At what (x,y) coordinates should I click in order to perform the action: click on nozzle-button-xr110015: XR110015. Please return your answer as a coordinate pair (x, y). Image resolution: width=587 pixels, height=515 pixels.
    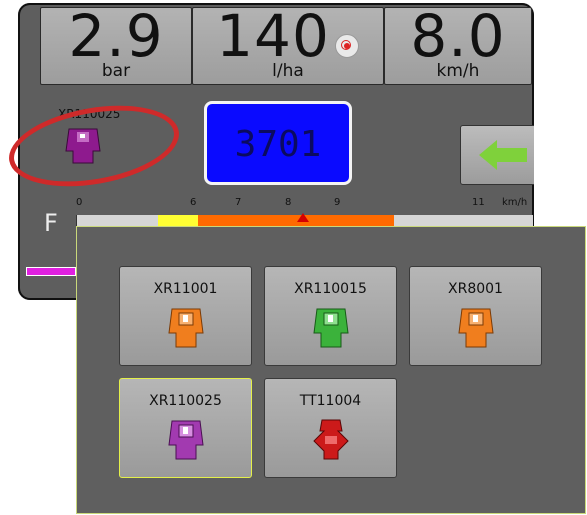
    Looking at the image, I should click on (330, 316).